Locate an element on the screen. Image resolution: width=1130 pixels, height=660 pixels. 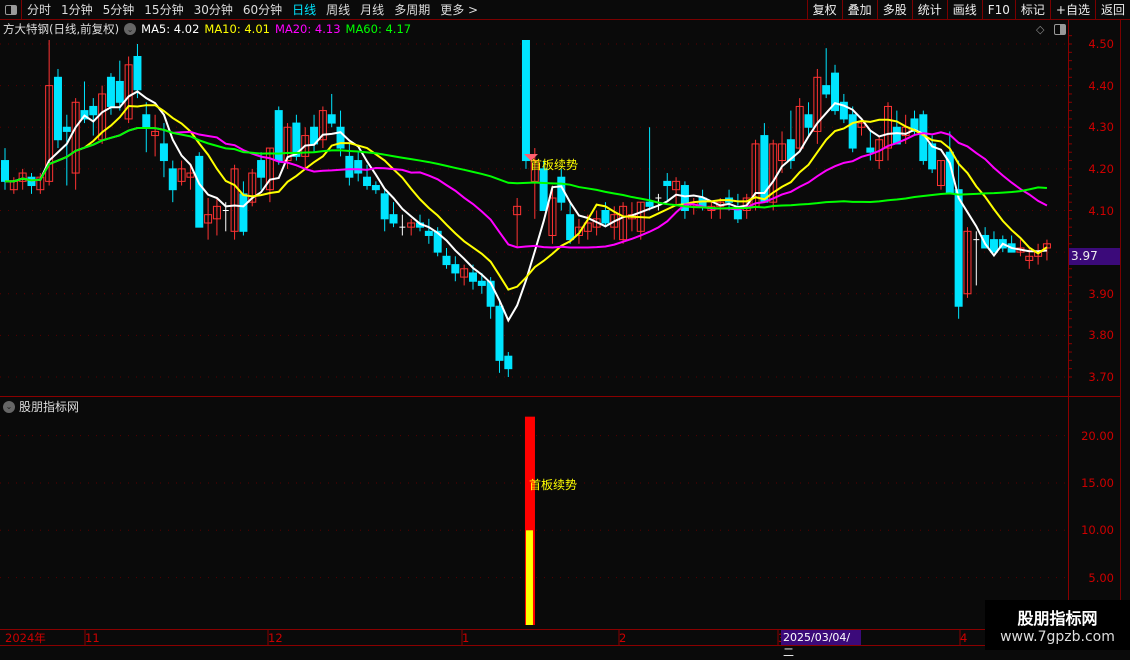
date-label: 1 is located at coordinates (466, 638).